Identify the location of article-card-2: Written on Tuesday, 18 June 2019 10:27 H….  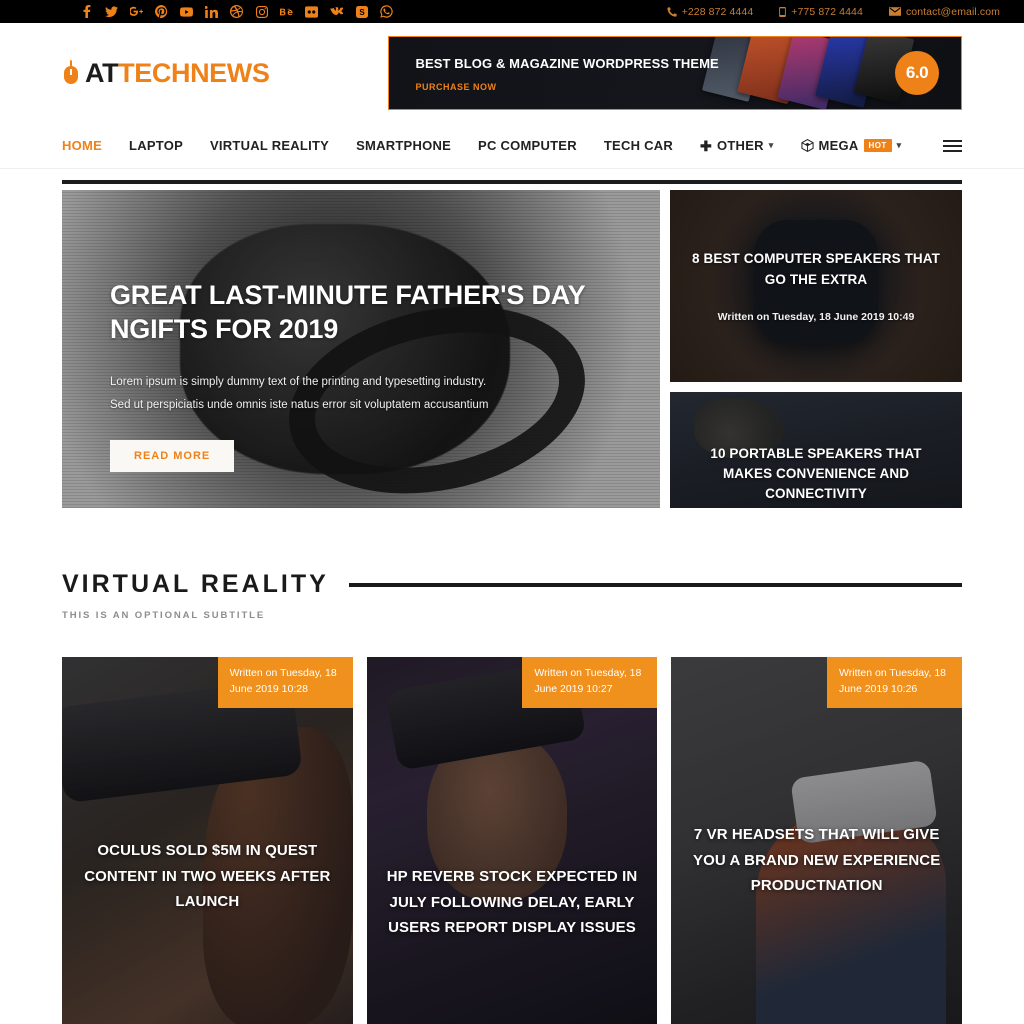
(512, 840).